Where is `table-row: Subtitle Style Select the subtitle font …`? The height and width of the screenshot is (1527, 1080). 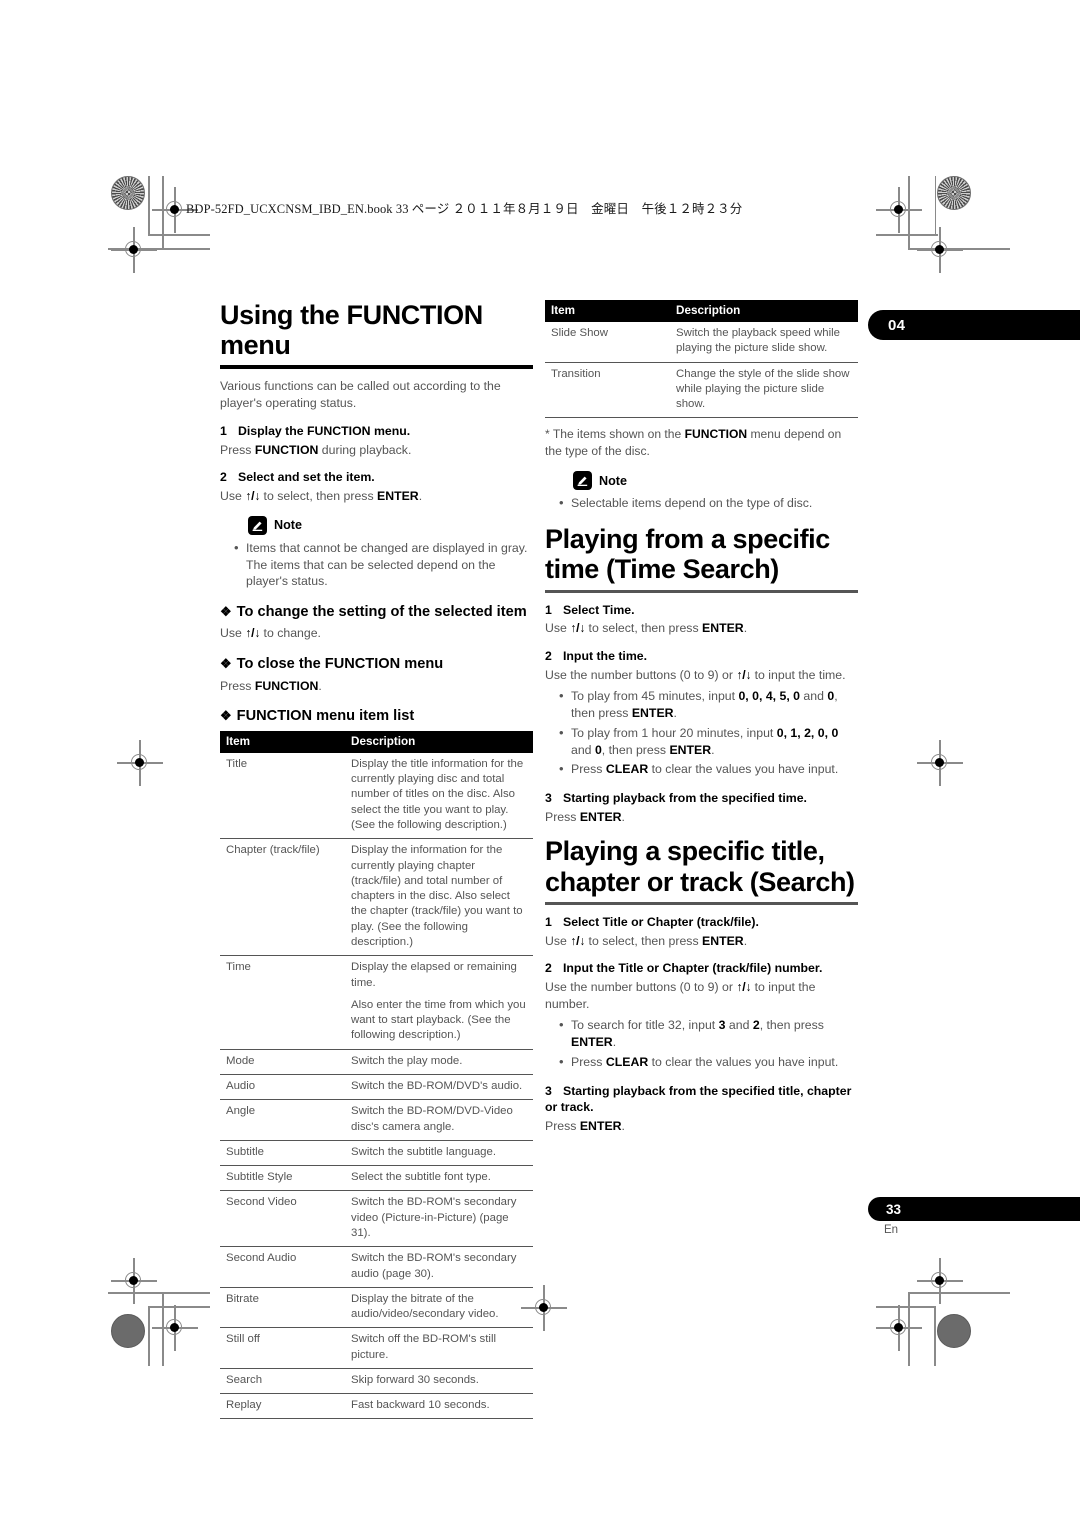
table-row: Subtitle Style Select the subtitle font … is located at coordinates (376, 1178).